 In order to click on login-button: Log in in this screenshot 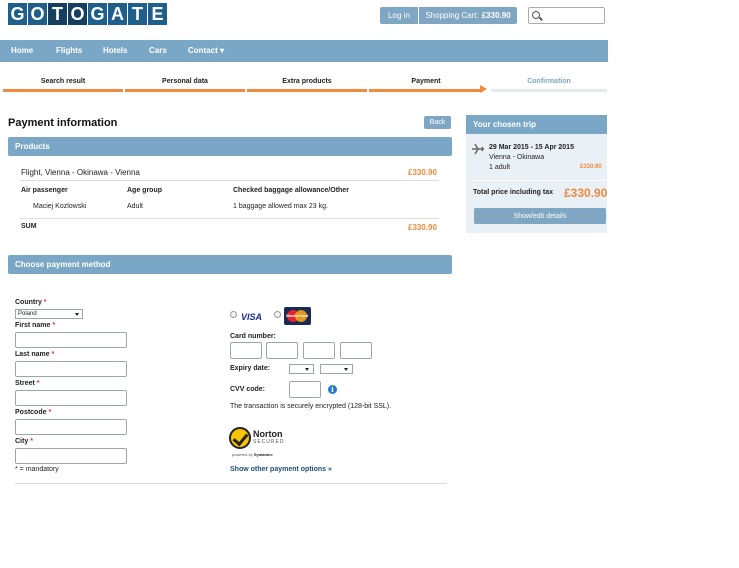, I will do `click(399, 15)`.